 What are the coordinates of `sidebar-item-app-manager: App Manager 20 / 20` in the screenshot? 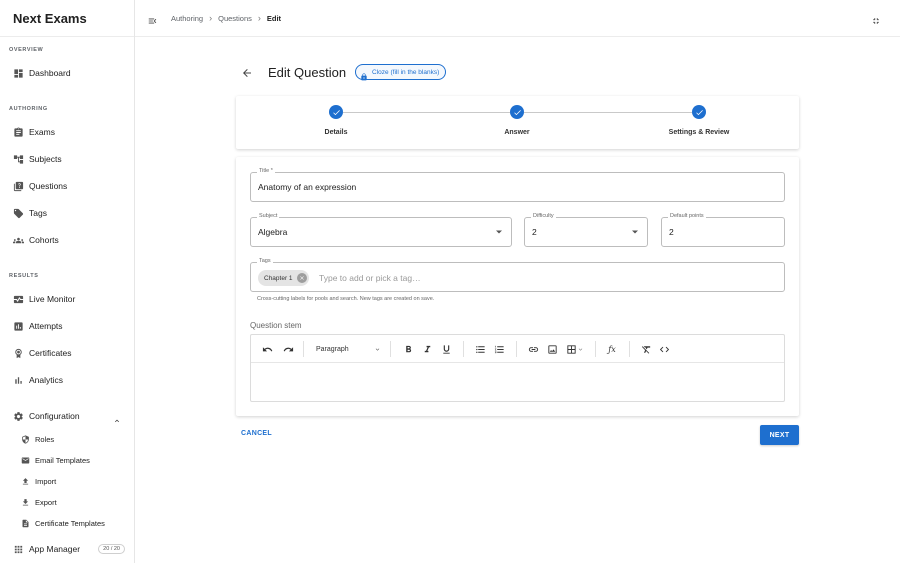 It's located at (67, 549).